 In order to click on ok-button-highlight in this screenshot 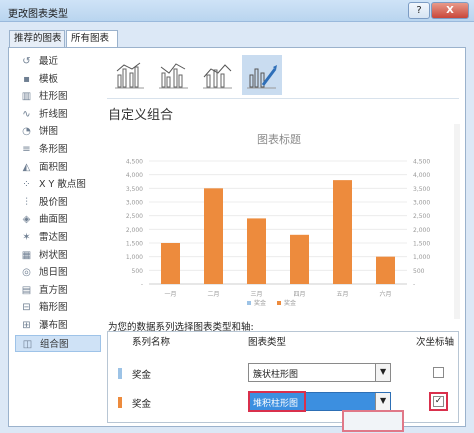, I will do `click(373, 421)`.